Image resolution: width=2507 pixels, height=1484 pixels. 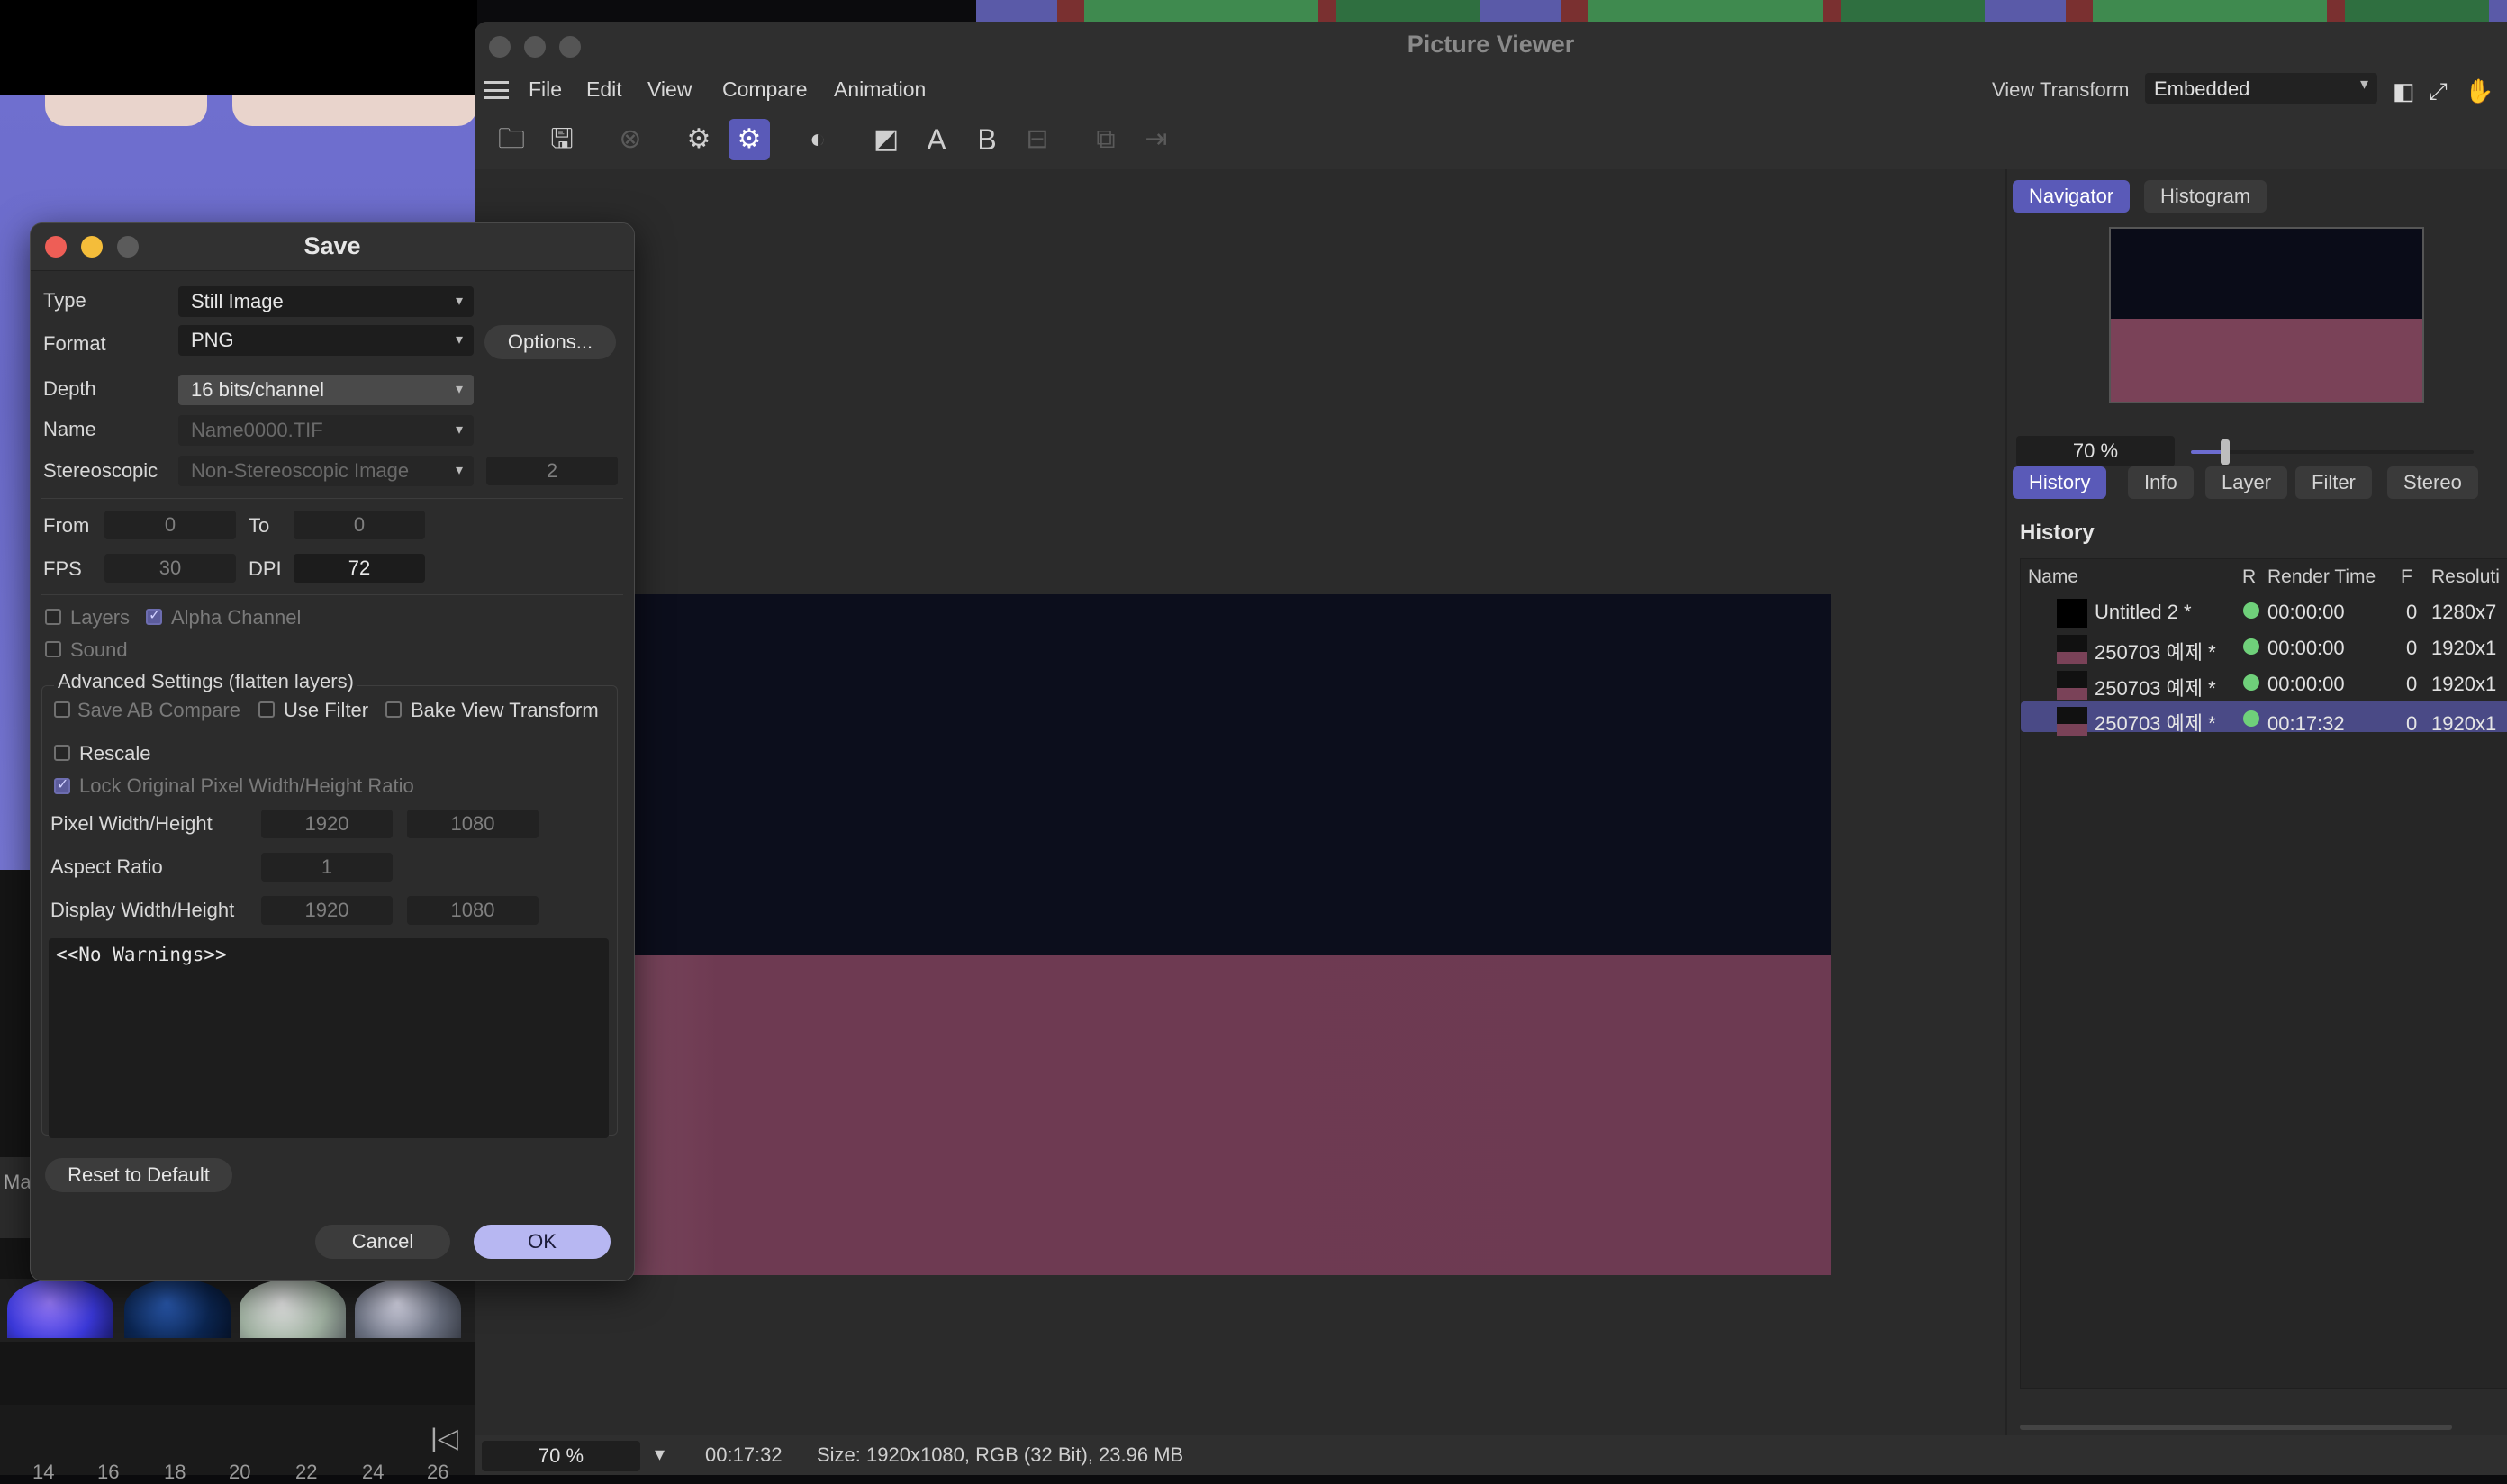 What do you see at coordinates (2438, 92) in the screenshot?
I see `detach-icon: ⤢` at bounding box center [2438, 92].